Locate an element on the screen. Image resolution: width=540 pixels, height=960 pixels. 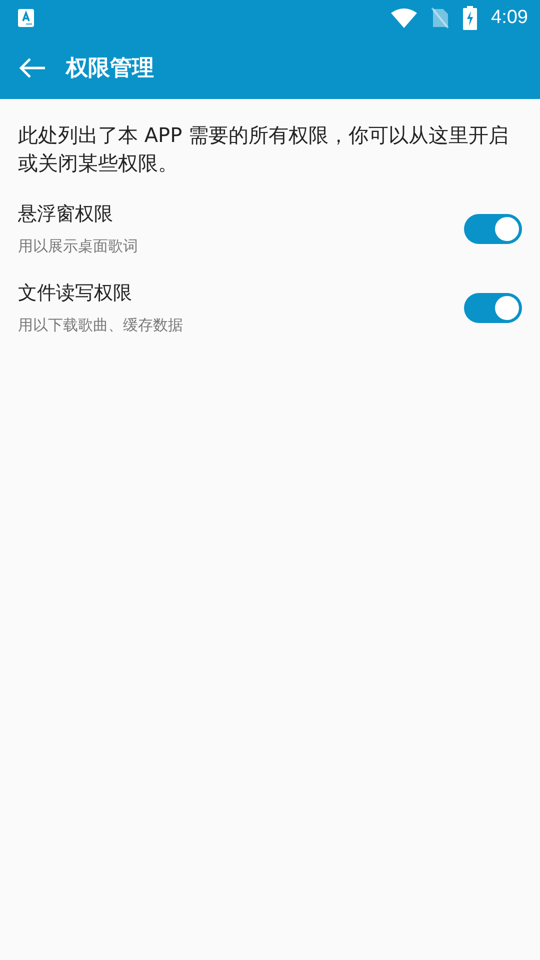
intro-text: 此处列出了本 APP 需要的所有权限，你可以从这里开启或关闭某些权限。 is located at coordinates (264, 149).